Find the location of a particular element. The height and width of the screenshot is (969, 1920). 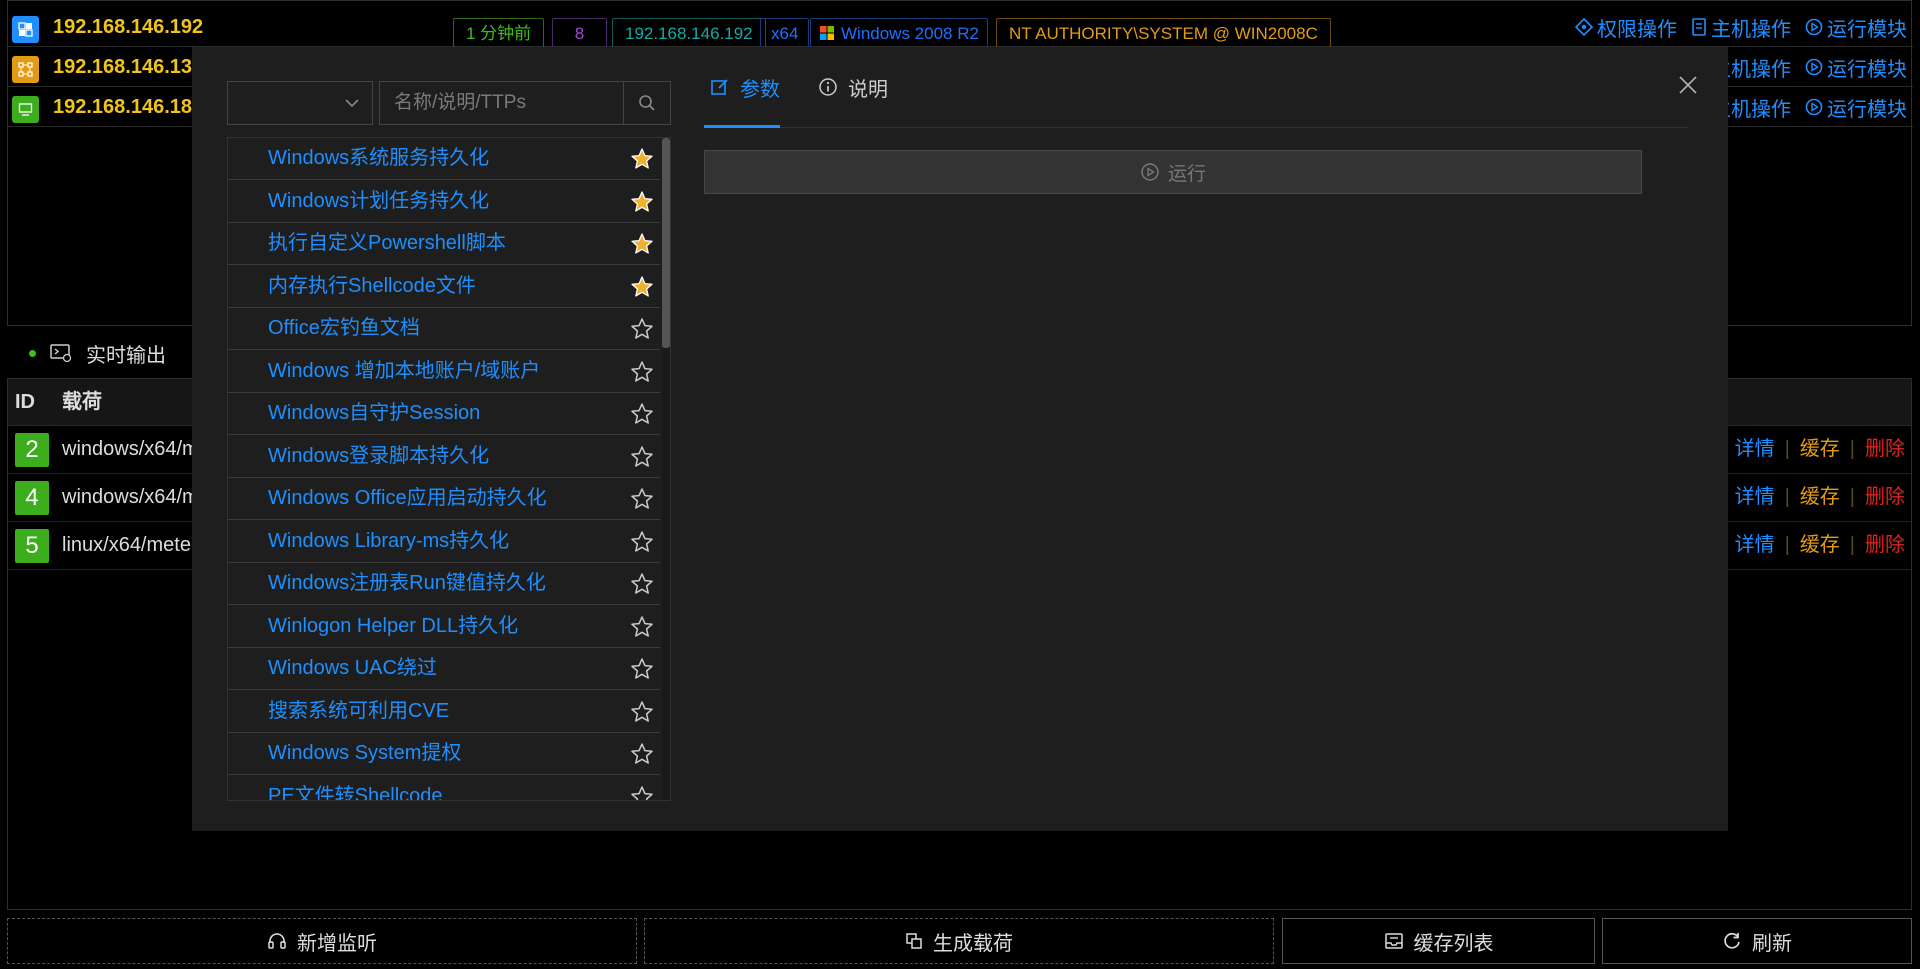

info-icon is located at coordinates (828, 87).